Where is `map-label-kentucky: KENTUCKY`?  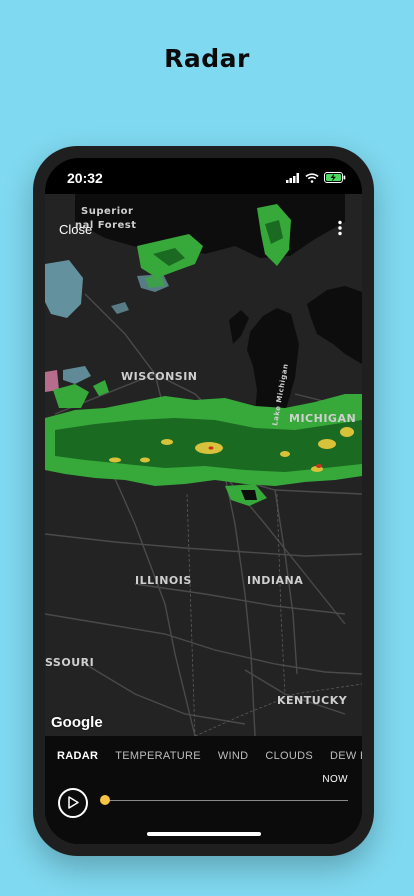
map-label-kentucky: KENTUCKY is located at coordinates (312, 700).